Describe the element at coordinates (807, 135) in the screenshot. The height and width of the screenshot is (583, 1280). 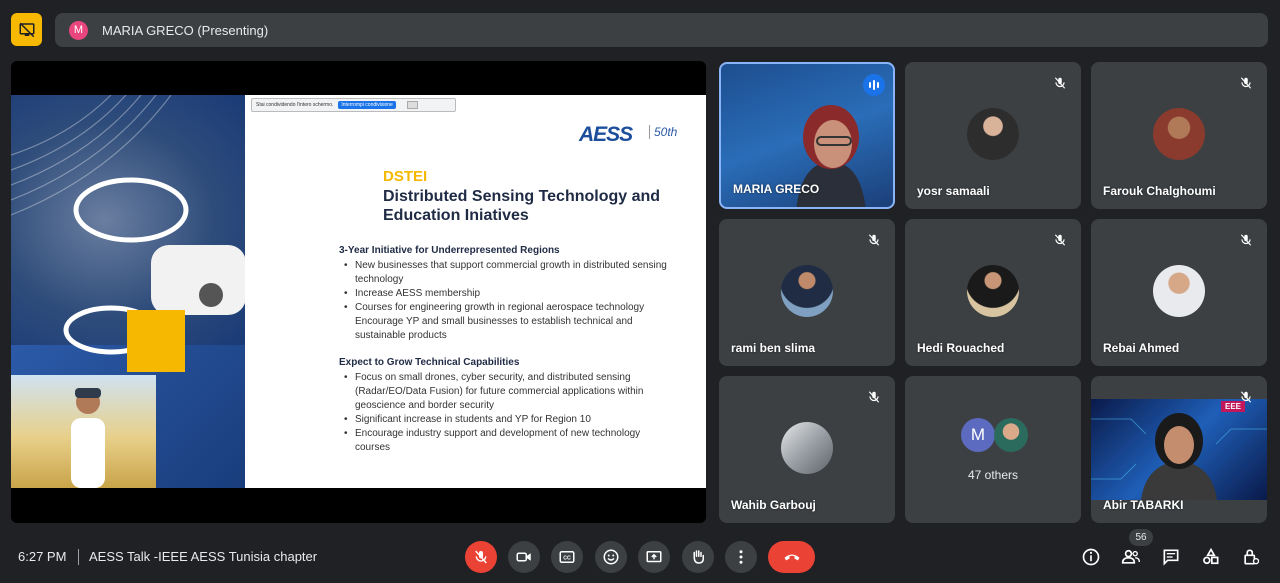
I see `participant-tile-maria-greco: MARIA GRECO` at that location.